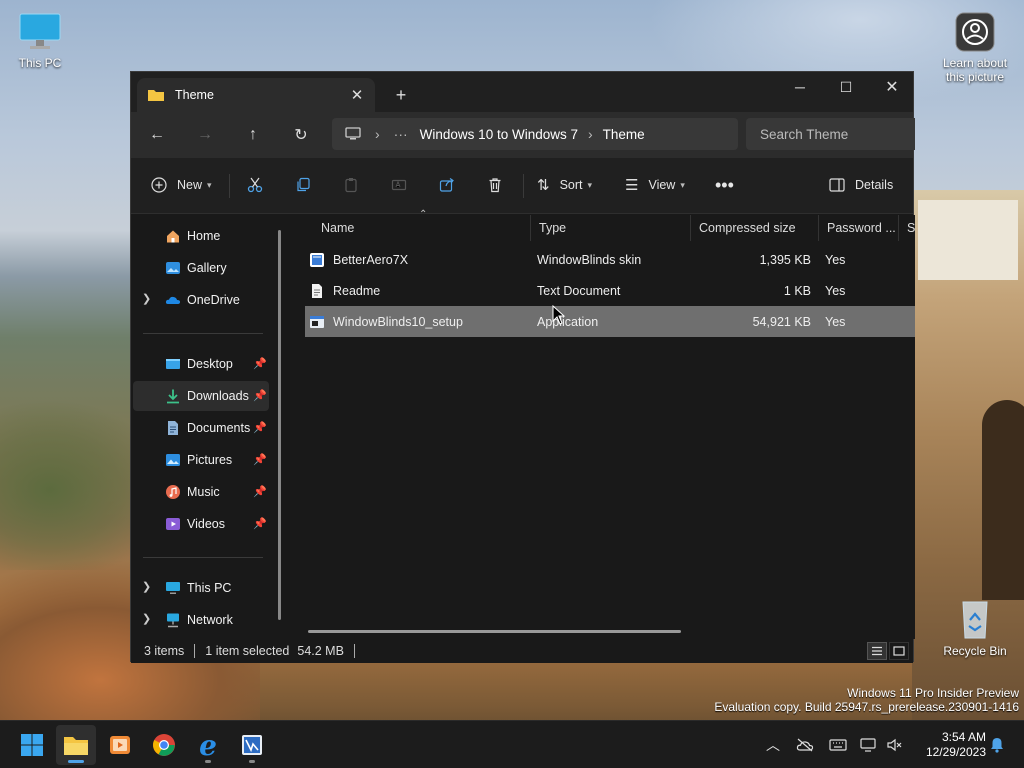  I want to click on close-window-button: ✕, so click(892, 87).